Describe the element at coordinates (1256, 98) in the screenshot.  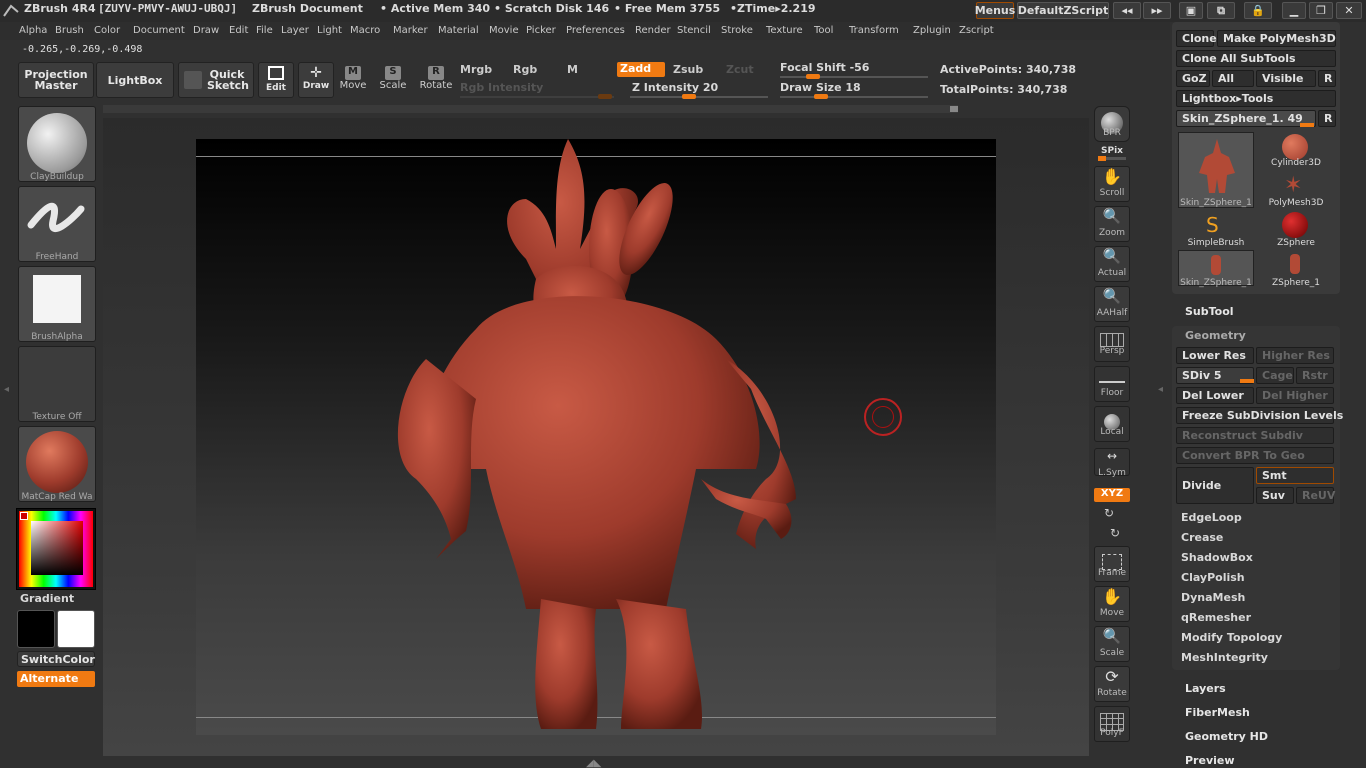
I see `lightbox-tools-button: Lightbox▸Tools` at that location.